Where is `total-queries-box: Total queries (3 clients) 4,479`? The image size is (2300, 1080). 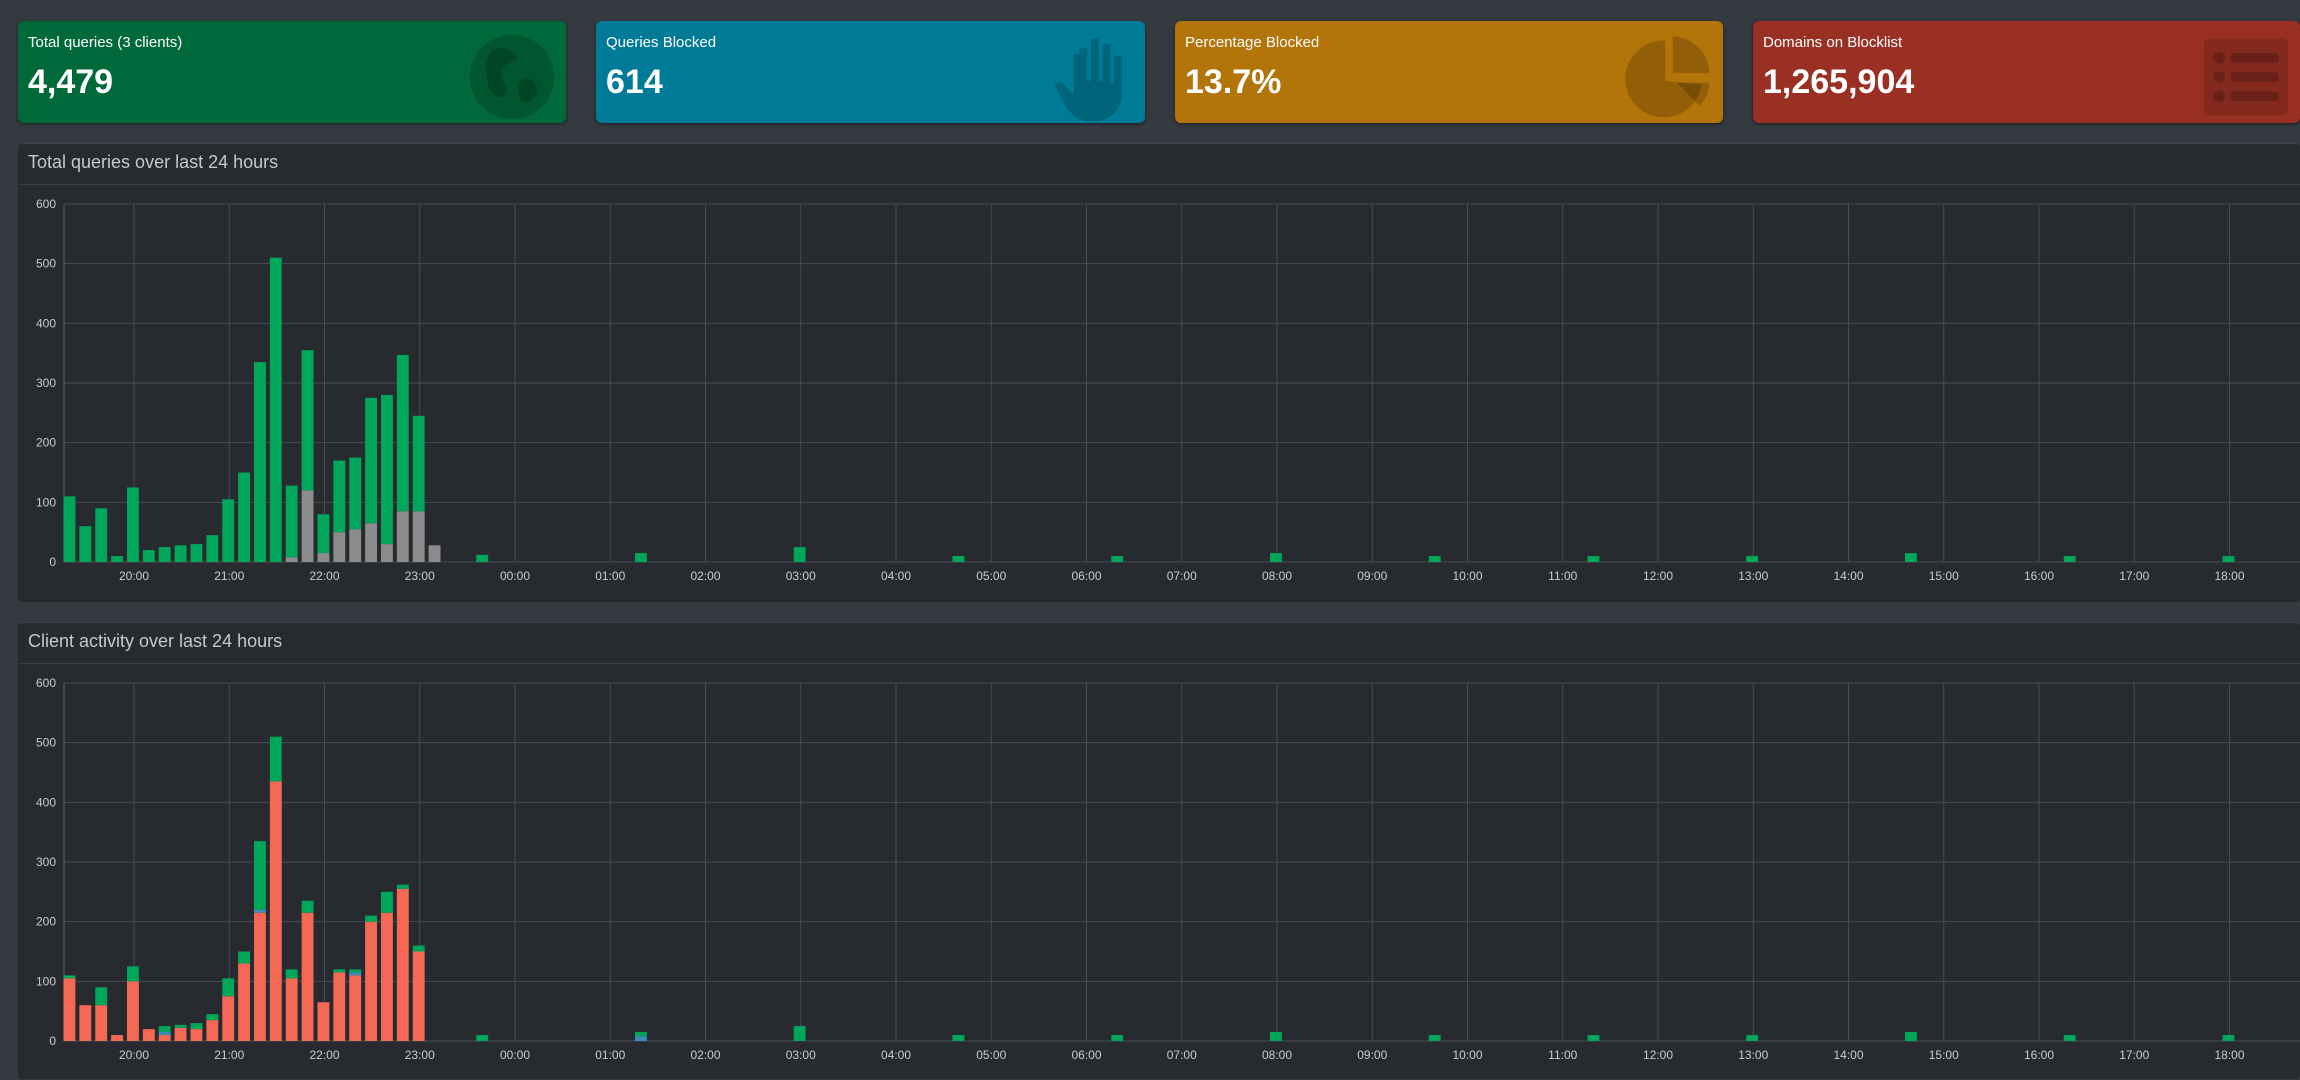 total-queries-box: Total queries (3 clients) 4,479 is located at coordinates (292, 72).